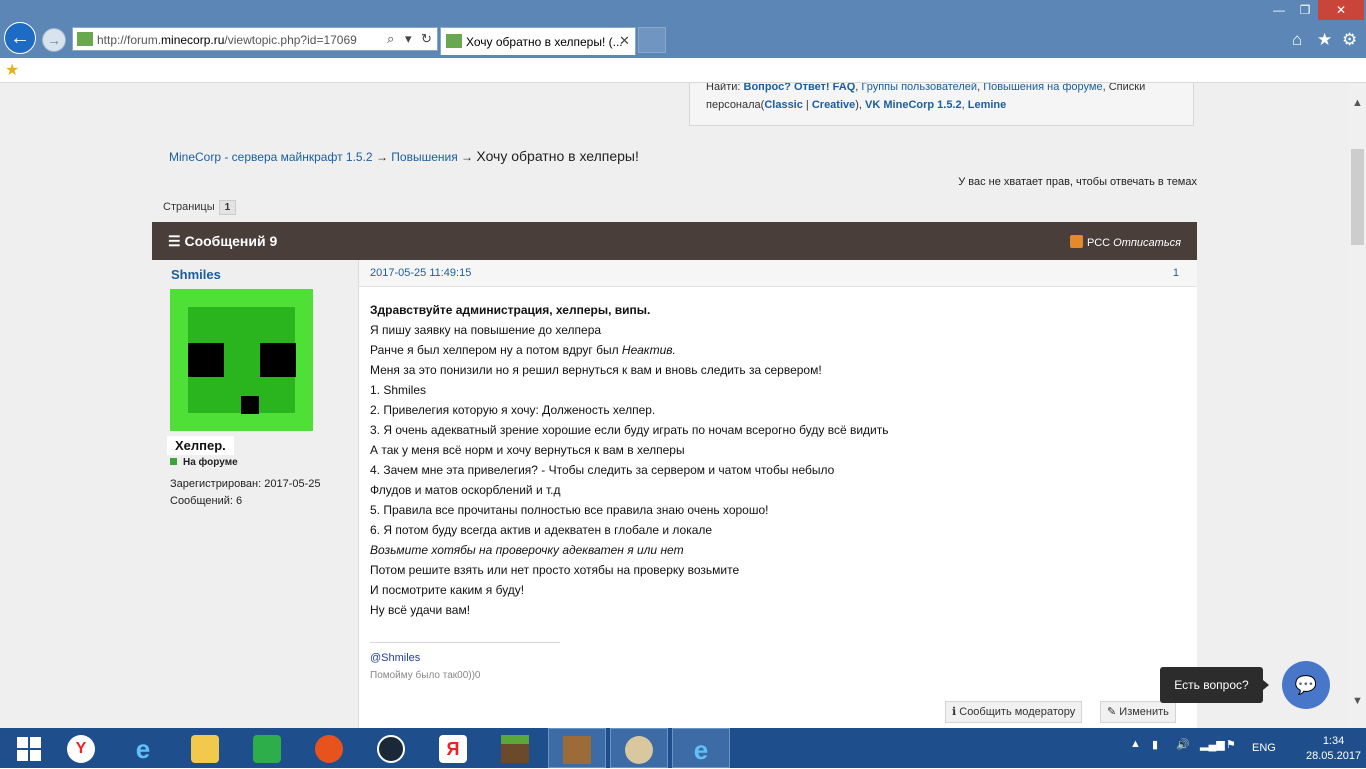 This screenshot has height=769, width=1366. What do you see at coordinates (173, 461) in the screenshot?
I see `online-dot-icon` at bounding box center [173, 461].